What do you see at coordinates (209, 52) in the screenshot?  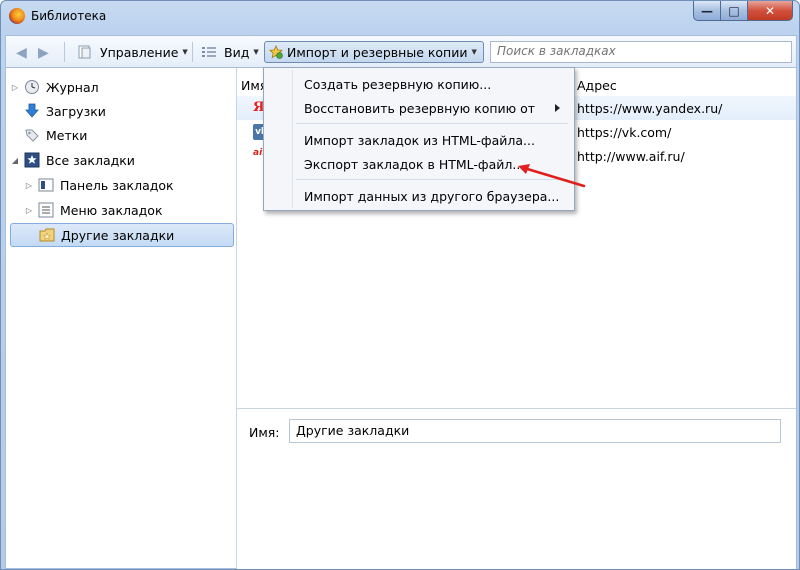 I see `view-list-icon` at bounding box center [209, 52].